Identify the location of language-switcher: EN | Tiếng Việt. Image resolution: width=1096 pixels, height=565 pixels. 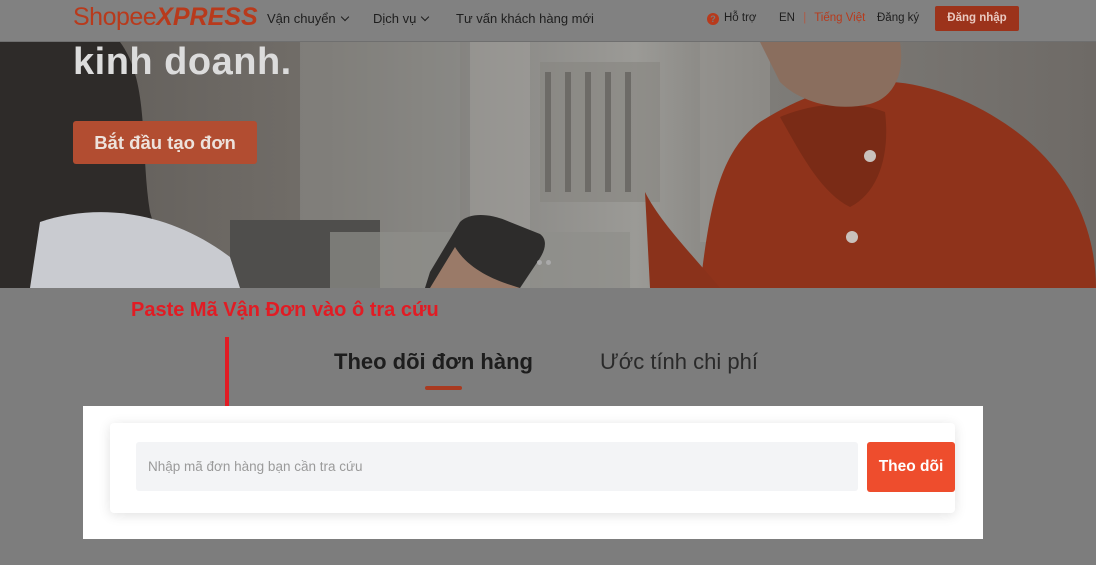
(822, 18).